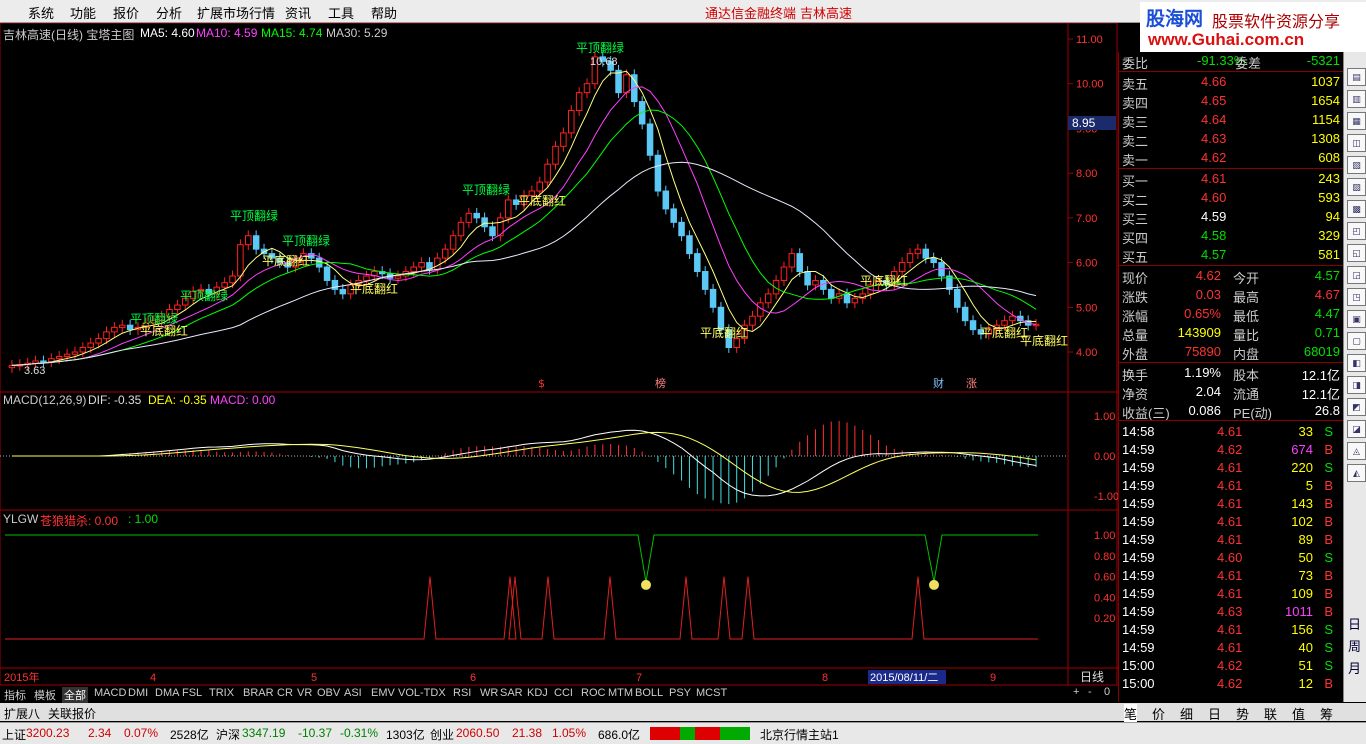 The height and width of the screenshot is (744, 1366). I want to click on menu-help: 帮助, so click(384, 12).